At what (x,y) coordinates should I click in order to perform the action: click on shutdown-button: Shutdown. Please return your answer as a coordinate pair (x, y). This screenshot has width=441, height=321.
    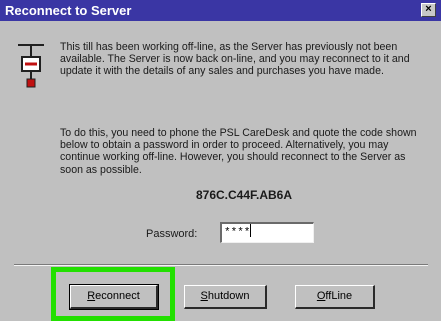
    Looking at the image, I should click on (225, 297).